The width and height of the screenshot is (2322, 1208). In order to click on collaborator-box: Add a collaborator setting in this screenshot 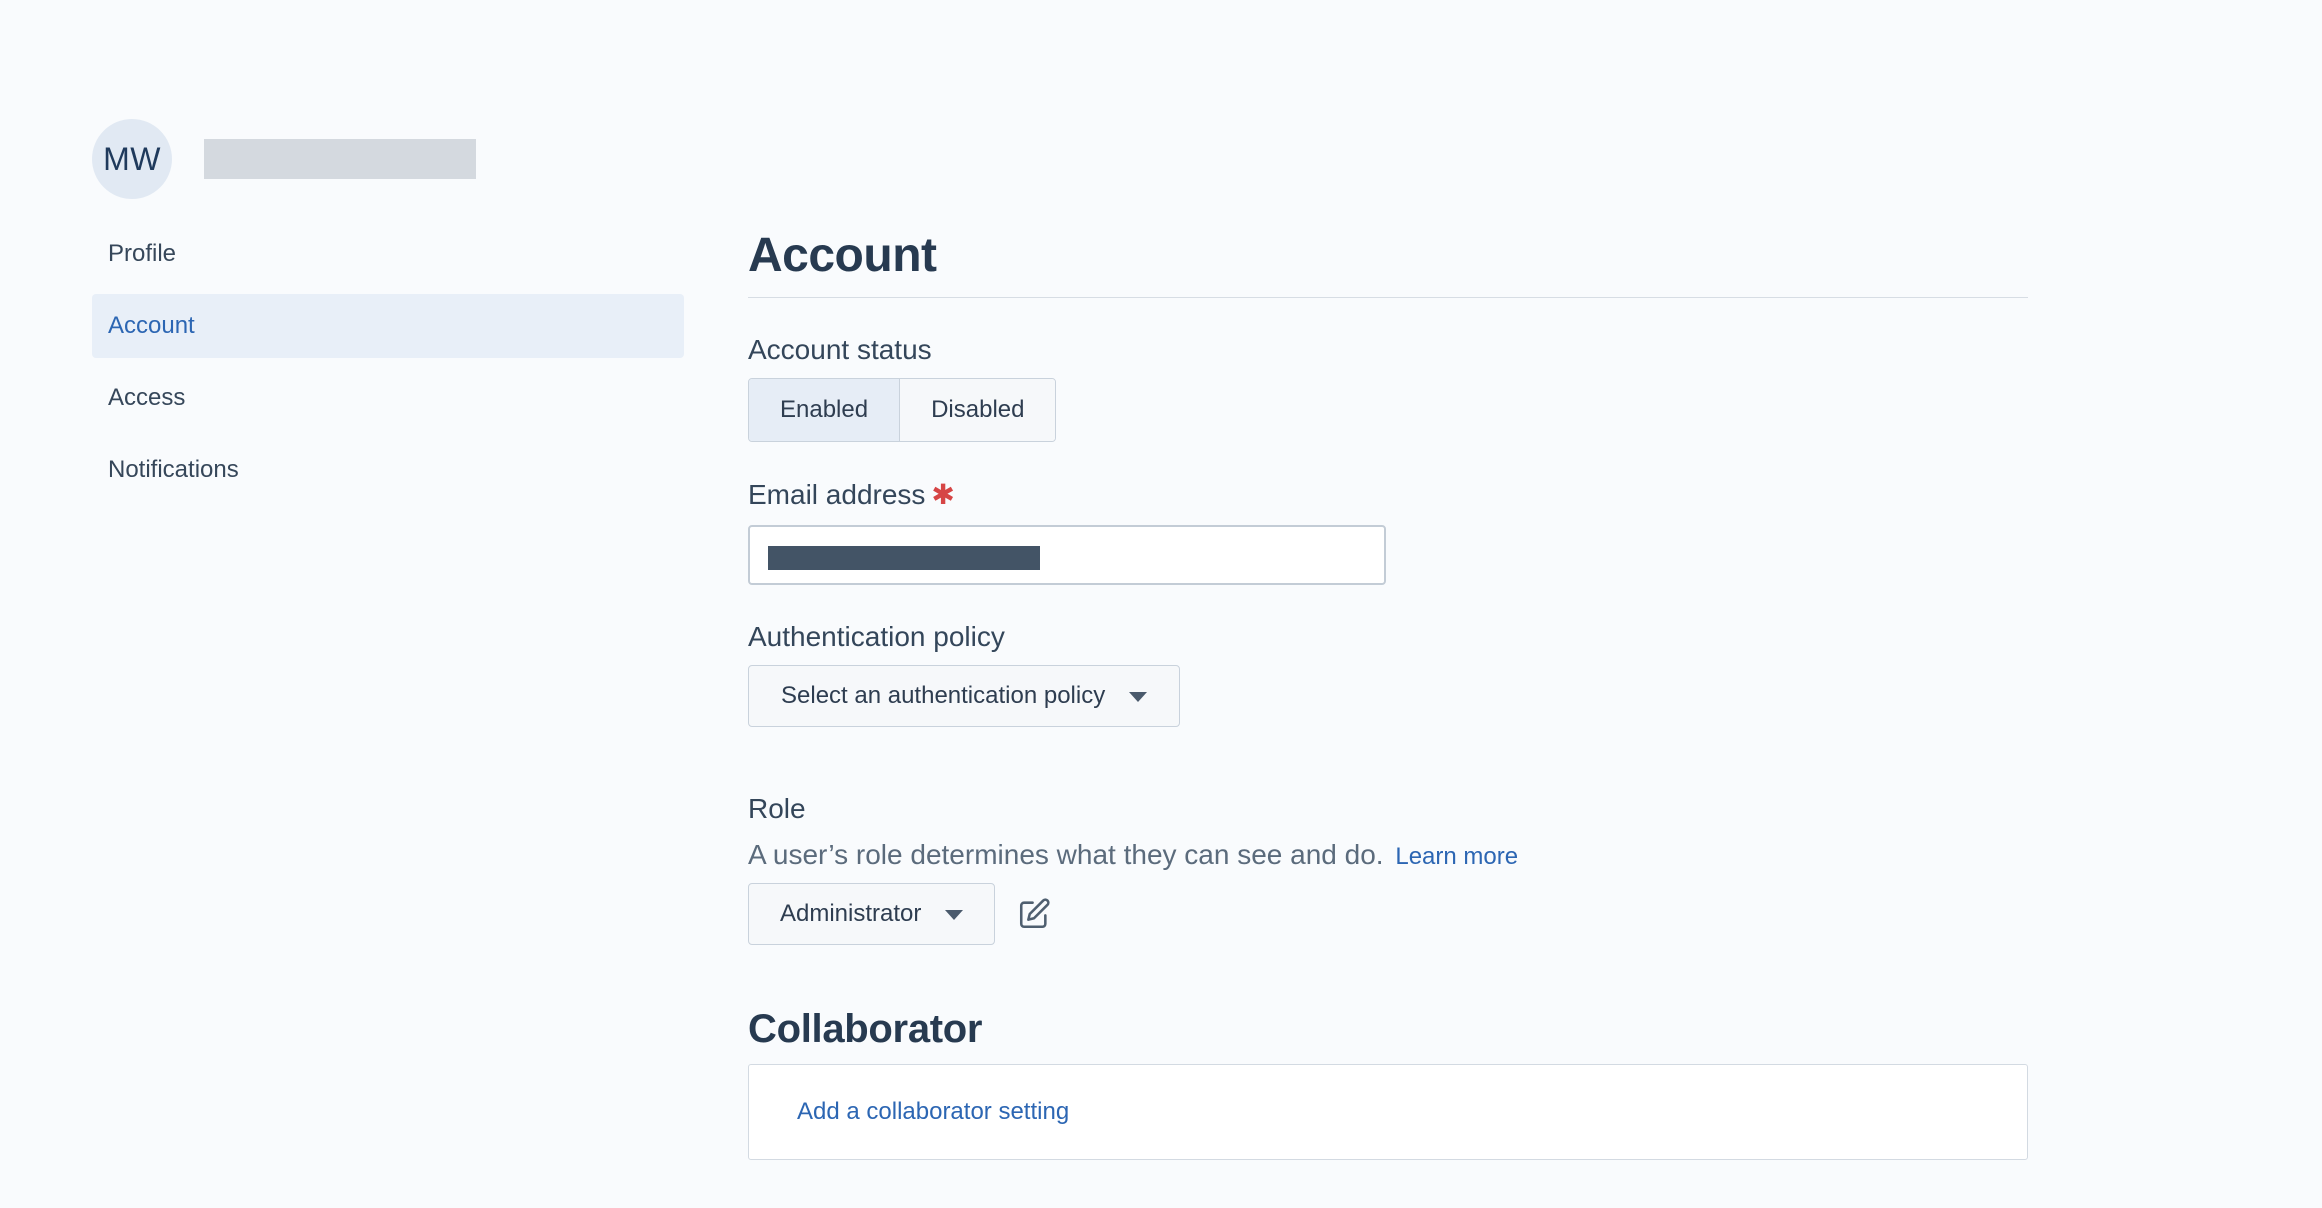, I will do `click(1388, 1112)`.